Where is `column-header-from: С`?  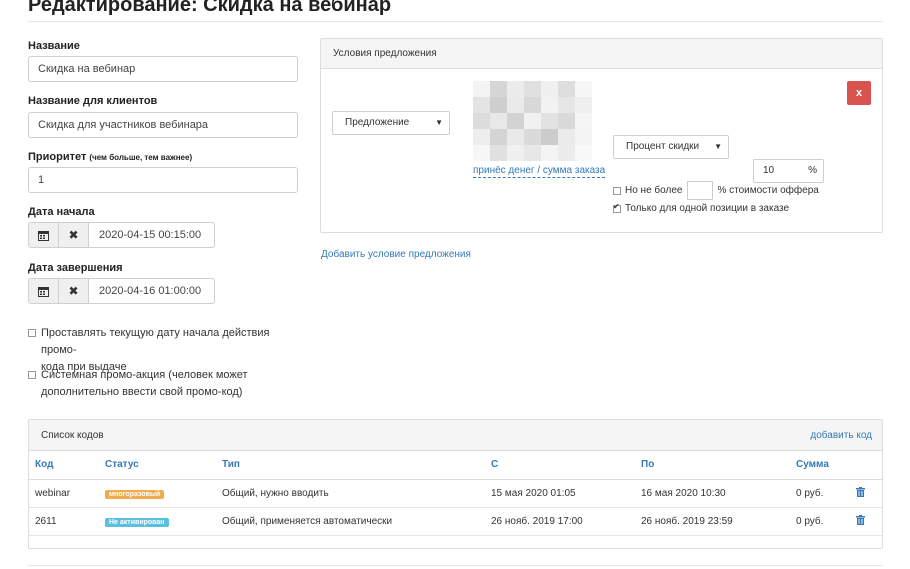
column-header-from: С is located at coordinates (560, 465).